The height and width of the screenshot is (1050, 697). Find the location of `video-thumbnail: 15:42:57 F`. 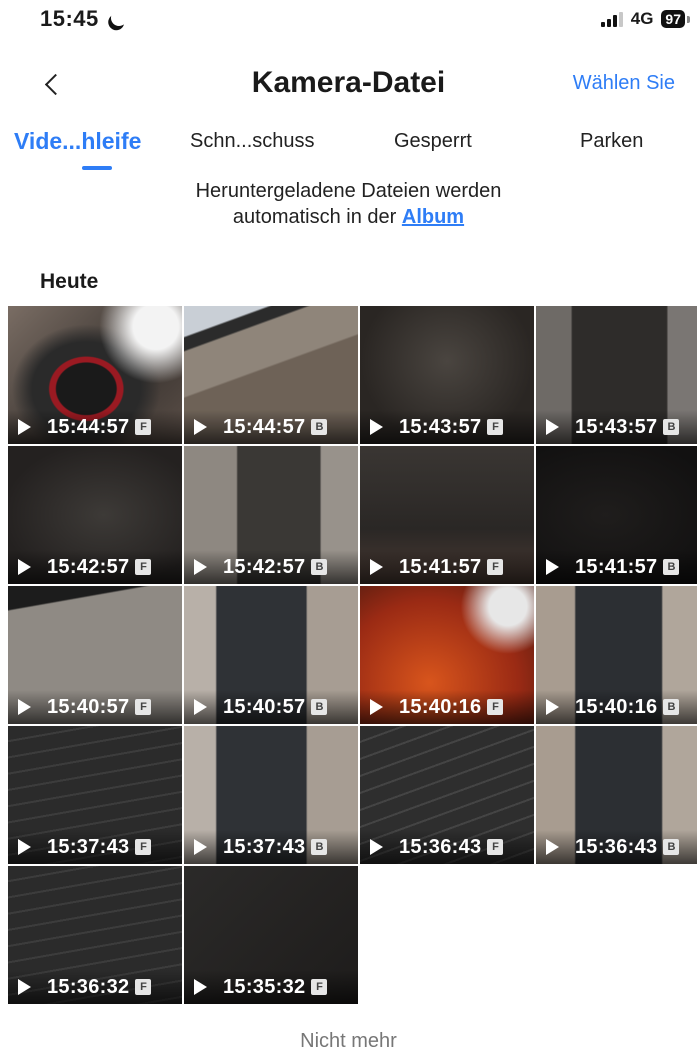

video-thumbnail: 15:42:57 F is located at coordinates (95, 515).